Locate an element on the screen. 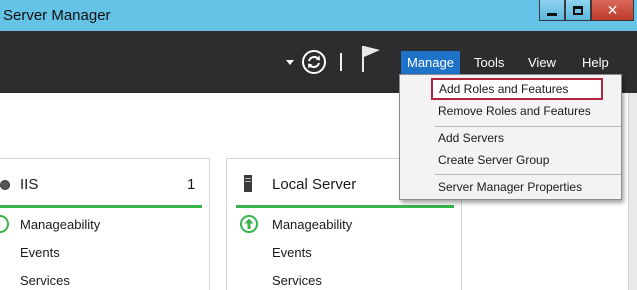  close-icon: ✕ is located at coordinates (612, 10).